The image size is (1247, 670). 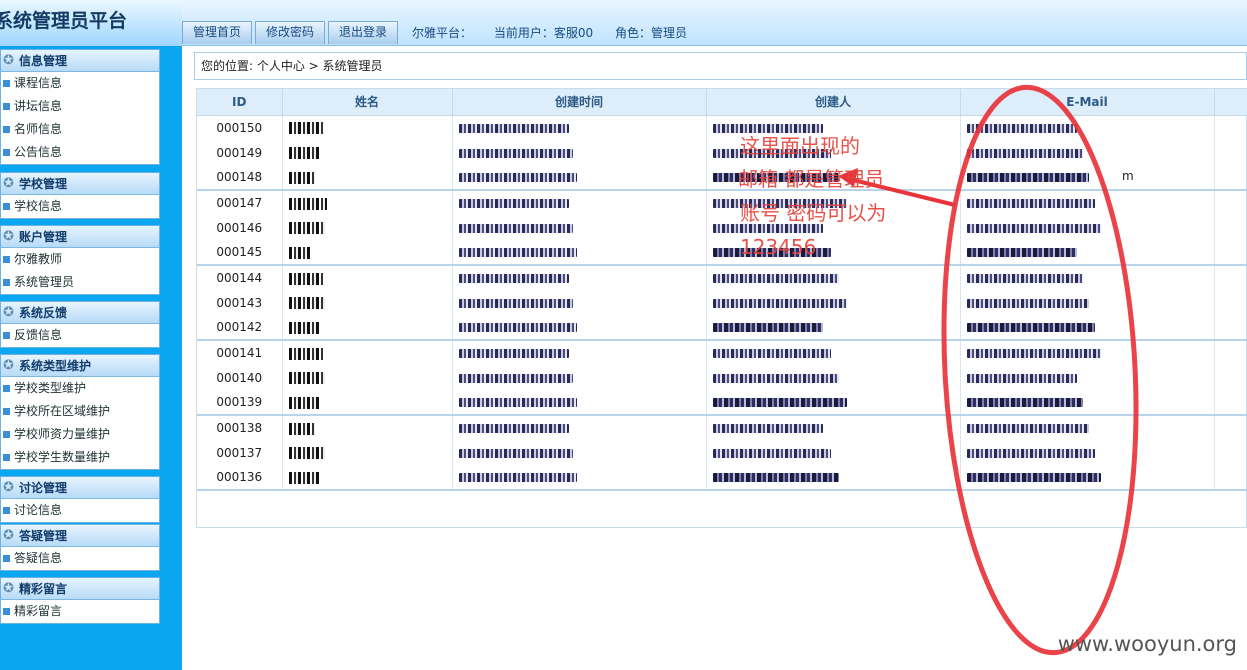 What do you see at coordinates (80, 259) in the screenshot?
I see `sidebar-item-erya-teachers: 尔雅教师` at bounding box center [80, 259].